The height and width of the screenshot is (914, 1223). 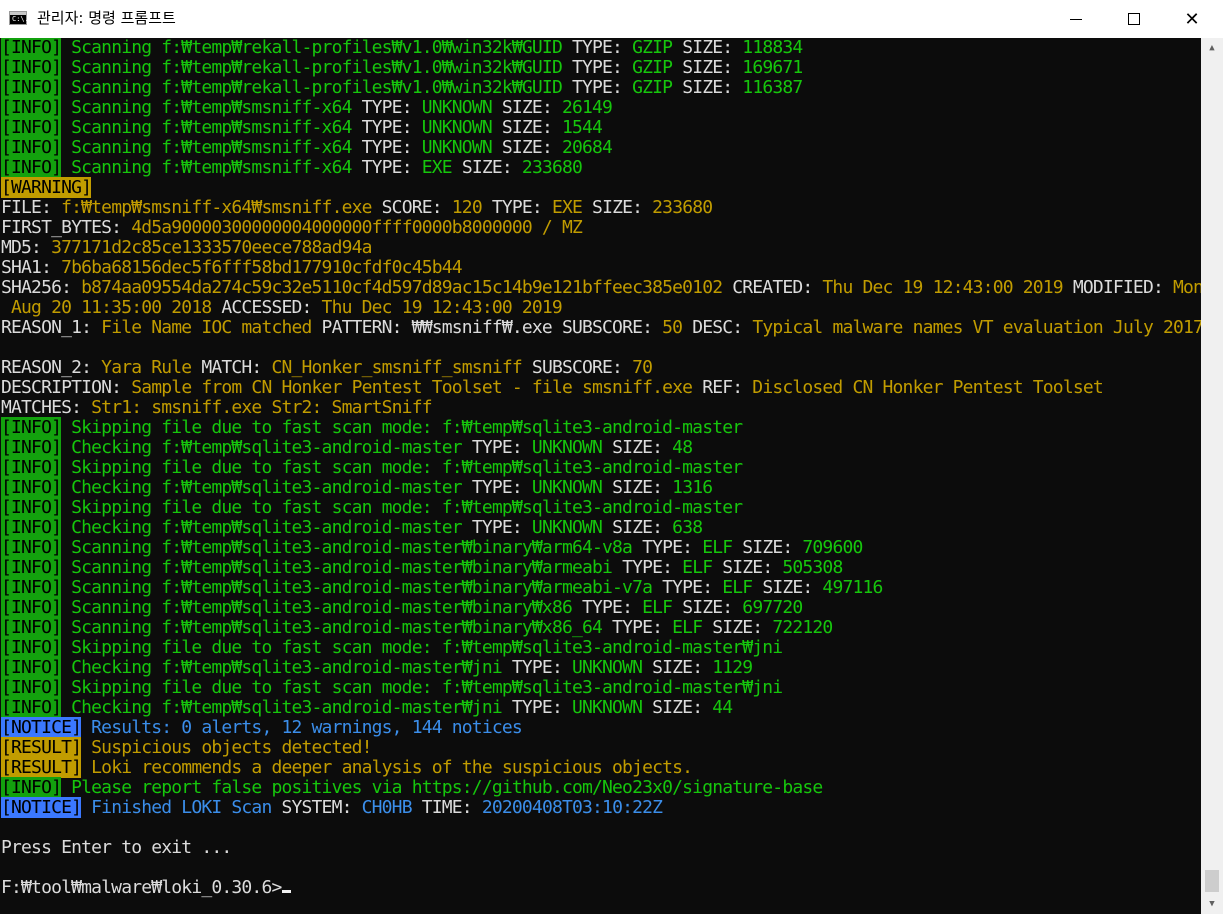 What do you see at coordinates (482, 327) in the screenshot?
I see `console-text: ₩₩smsniff₩.exe` at bounding box center [482, 327].